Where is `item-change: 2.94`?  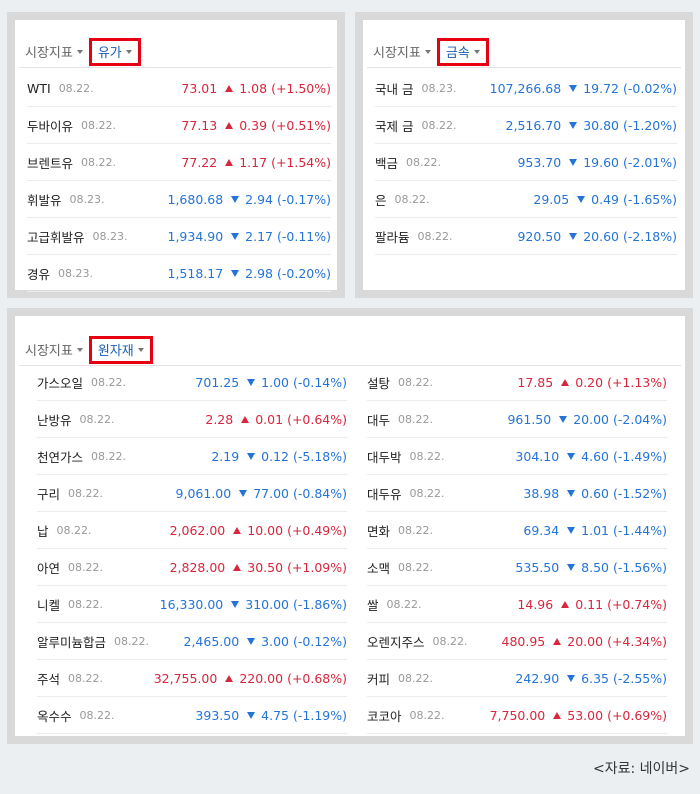 item-change: 2.94 is located at coordinates (259, 199).